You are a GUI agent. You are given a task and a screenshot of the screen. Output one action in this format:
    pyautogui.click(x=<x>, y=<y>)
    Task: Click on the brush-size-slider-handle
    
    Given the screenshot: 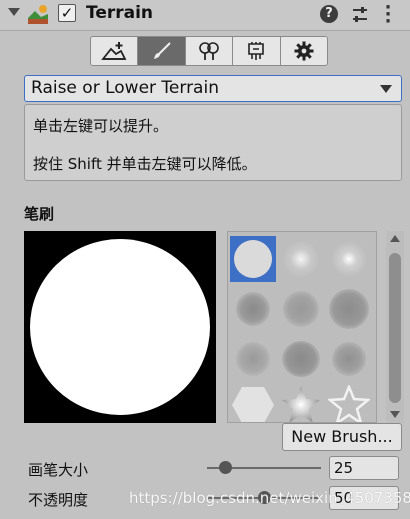 What is the action you would take?
    pyautogui.click(x=225, y=467)
    